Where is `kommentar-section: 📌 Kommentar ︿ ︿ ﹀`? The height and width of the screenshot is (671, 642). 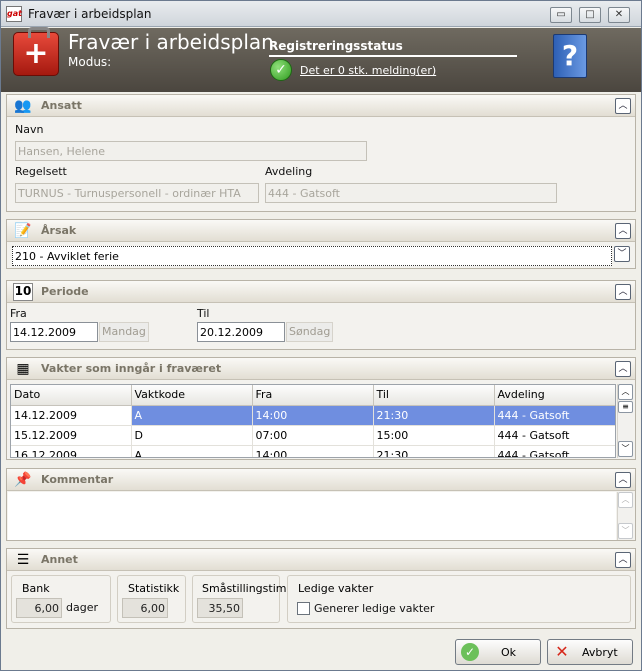
kommentar-section: 📌 Kommentar ︿ ︿ ﹀ is located at coordinates (321, 504).